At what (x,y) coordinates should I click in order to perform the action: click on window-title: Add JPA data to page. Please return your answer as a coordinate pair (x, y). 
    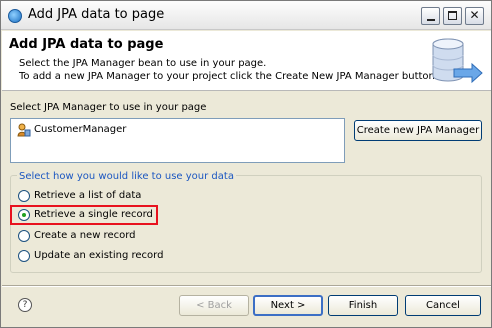
    Looking at the image, I should click on (96, 14).